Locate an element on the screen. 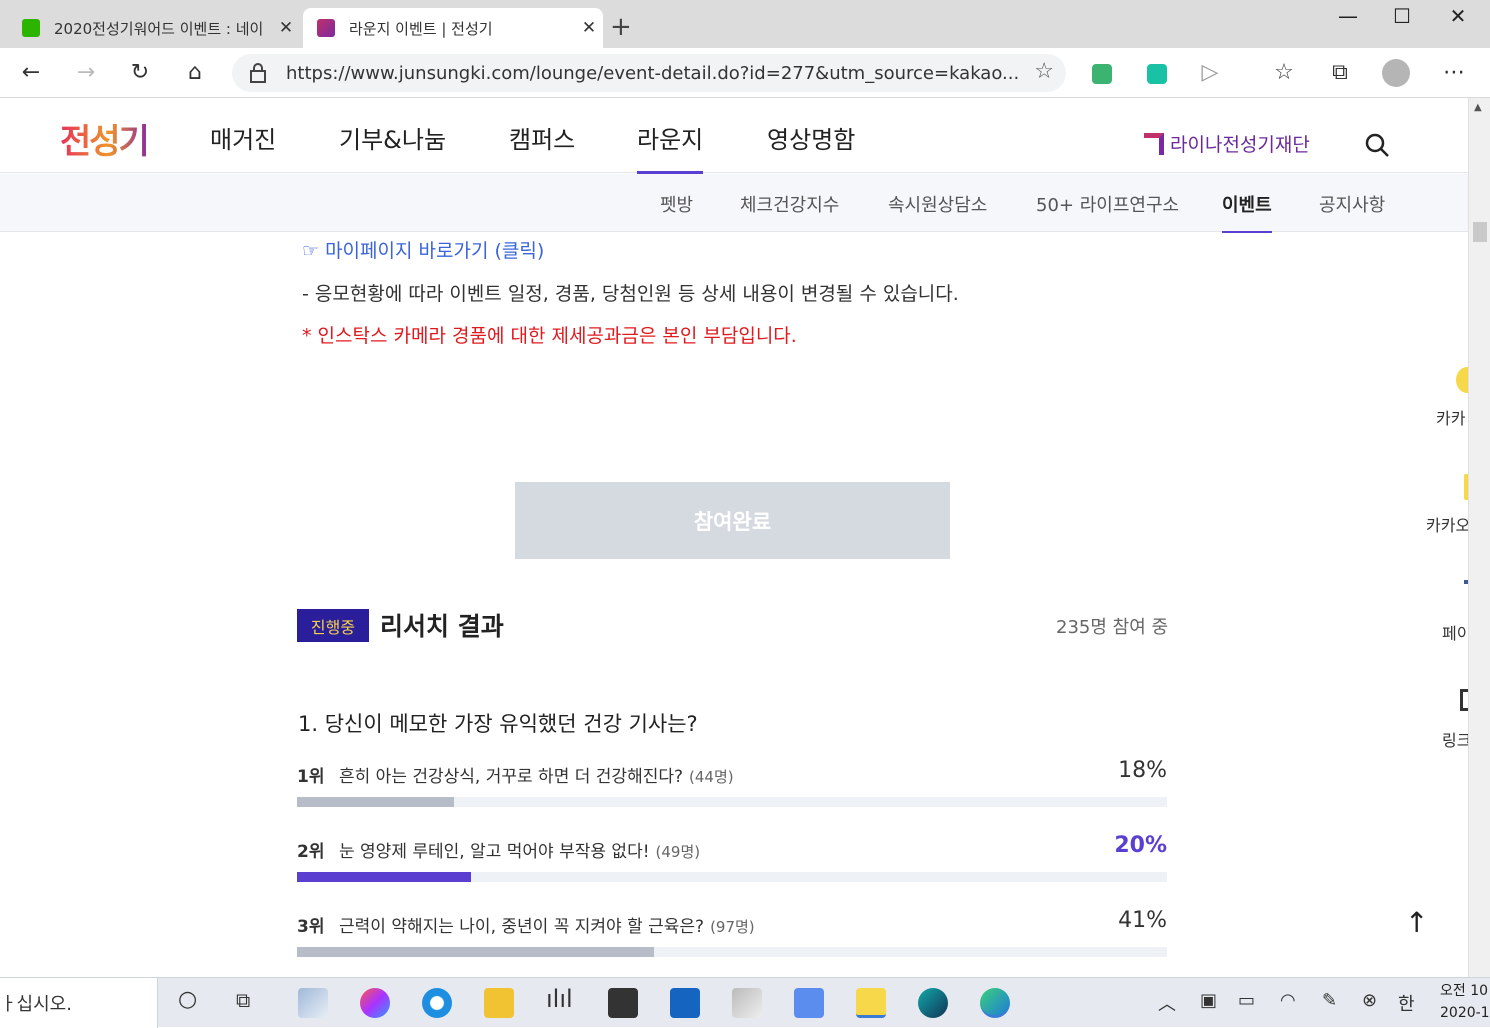 This screenshot has height=1028, width=1490. taskbar-clock: 오전 10 2020-12 is located at coordinates (1465, 1002).